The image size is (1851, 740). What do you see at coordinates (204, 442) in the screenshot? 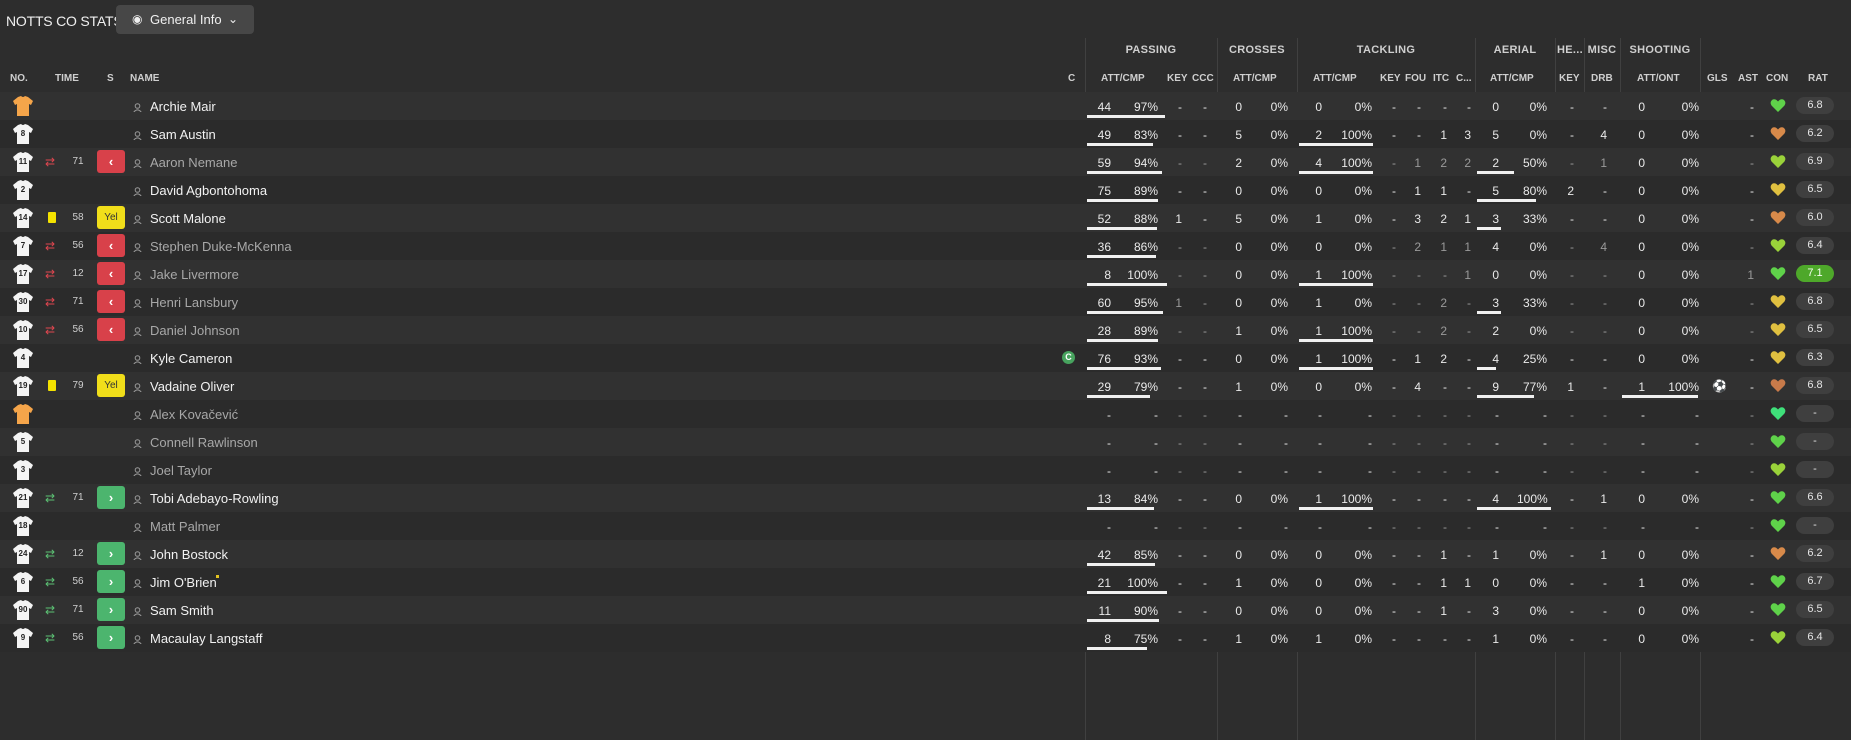
I see `player-name: Connell Rawlinson` at bounding box center [204, 442].